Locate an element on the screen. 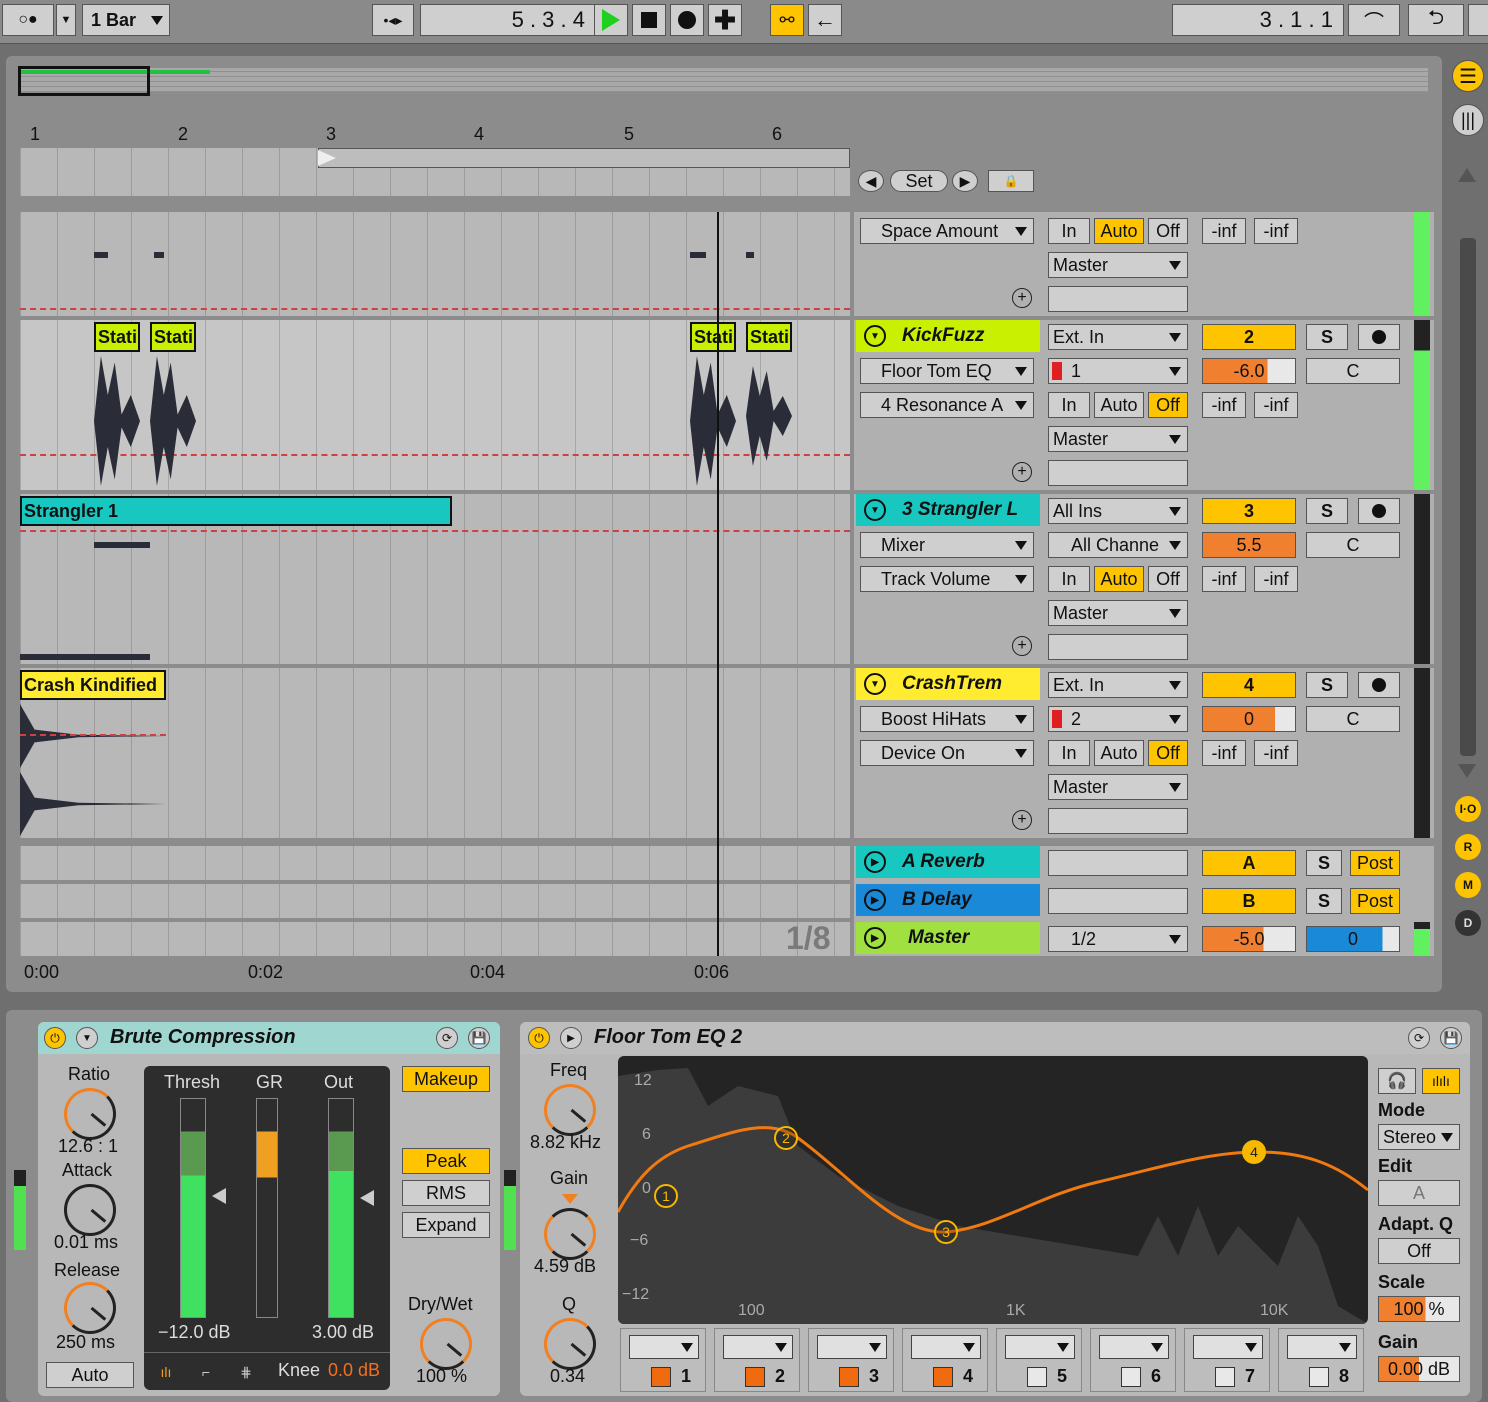 The image size is (1488, 1402). track-name-crashtrem: ▼ CrashTrem is located at coordinates (948, 684).